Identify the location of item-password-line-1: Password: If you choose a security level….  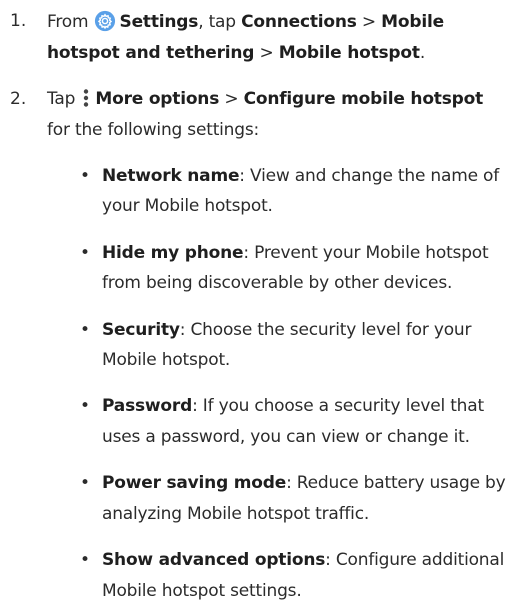
(293, 406).